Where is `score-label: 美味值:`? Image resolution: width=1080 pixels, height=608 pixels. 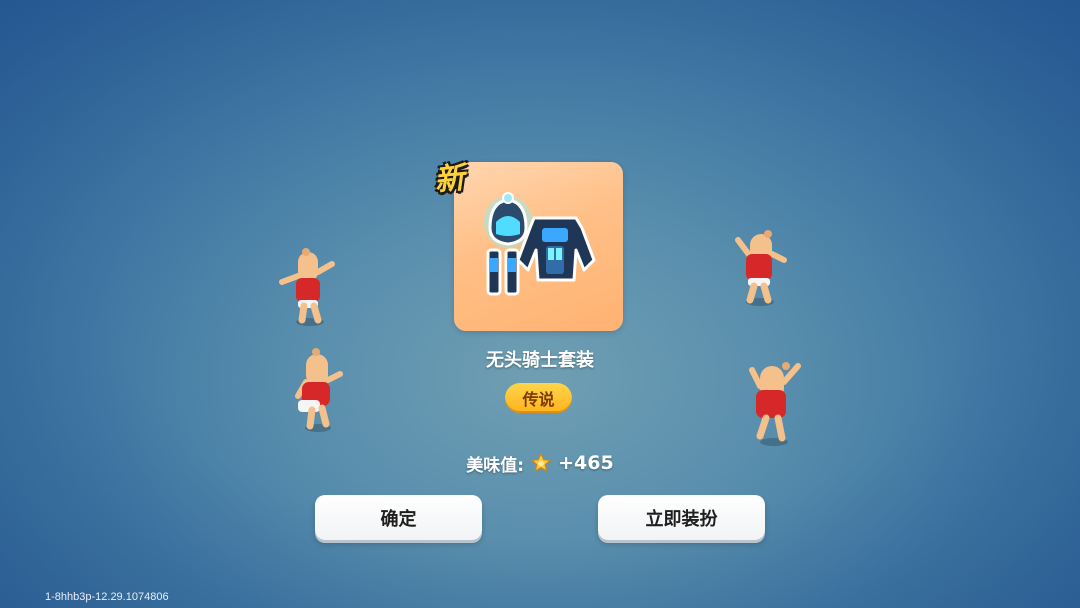
score-label: 美味值: is located at coordinates (495, 465).